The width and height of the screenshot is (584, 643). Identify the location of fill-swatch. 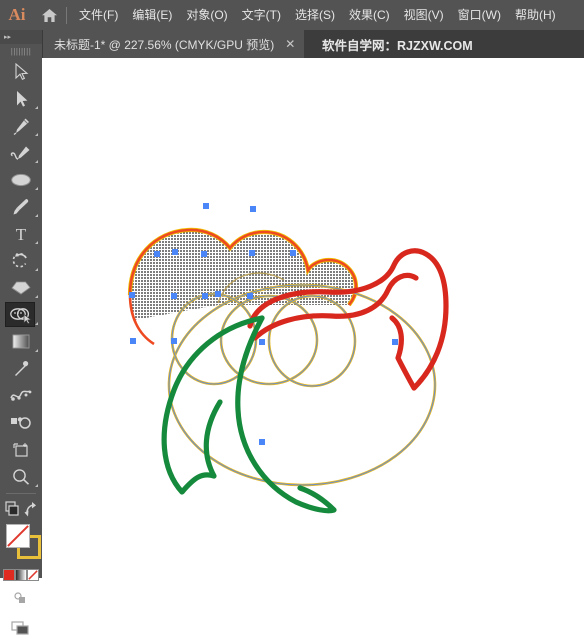
(18, 536).